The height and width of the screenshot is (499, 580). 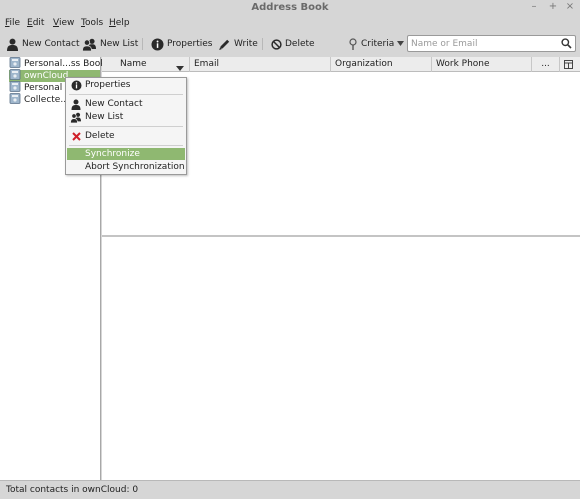 What do you see at coordinates (12, 23) in the screenshot?
I see `menu-file: File` at bounding box center [12, 23].